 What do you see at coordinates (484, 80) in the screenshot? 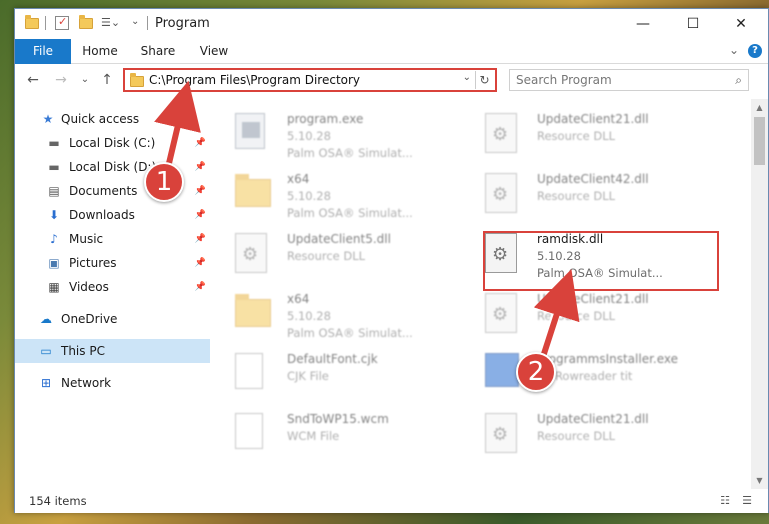
I see `refresh-button: ↻` at bounding box center [484, 80].